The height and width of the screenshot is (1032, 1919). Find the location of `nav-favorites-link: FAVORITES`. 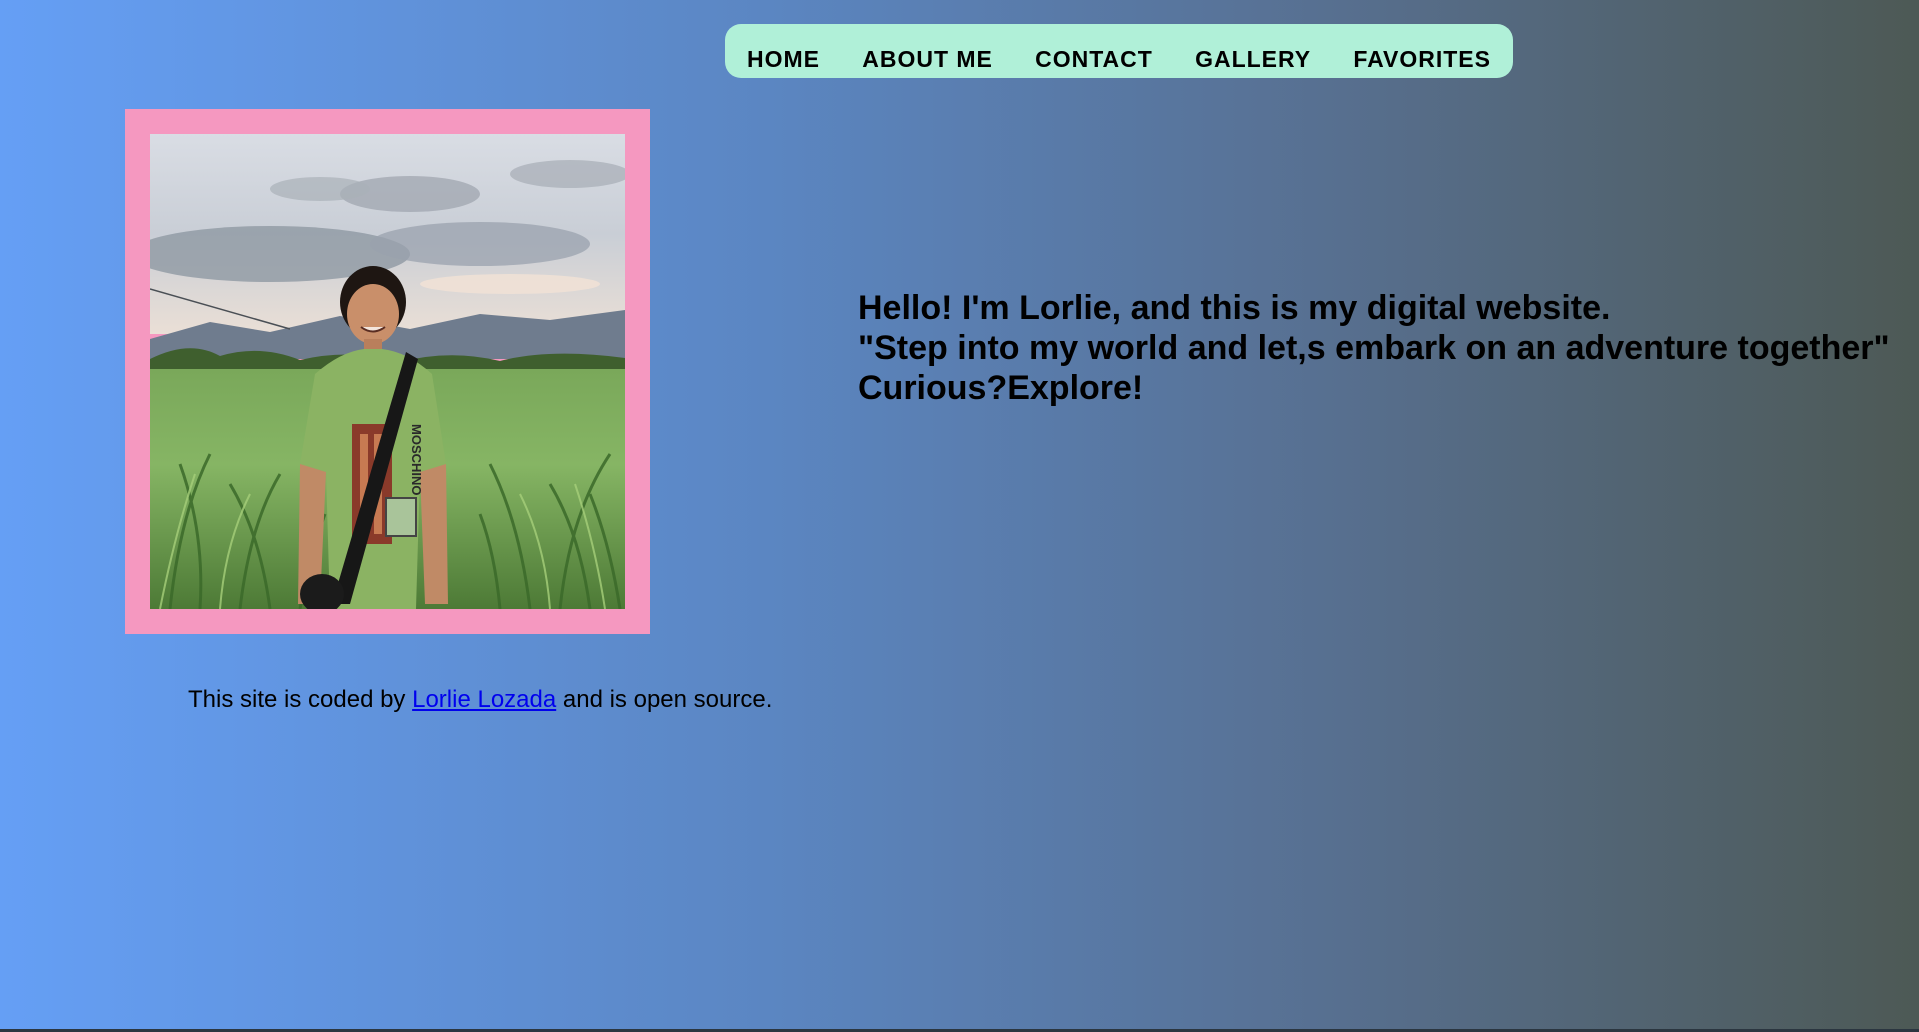

nav-favorites-link: FAVORITES is located at coordinates (1422, 59).